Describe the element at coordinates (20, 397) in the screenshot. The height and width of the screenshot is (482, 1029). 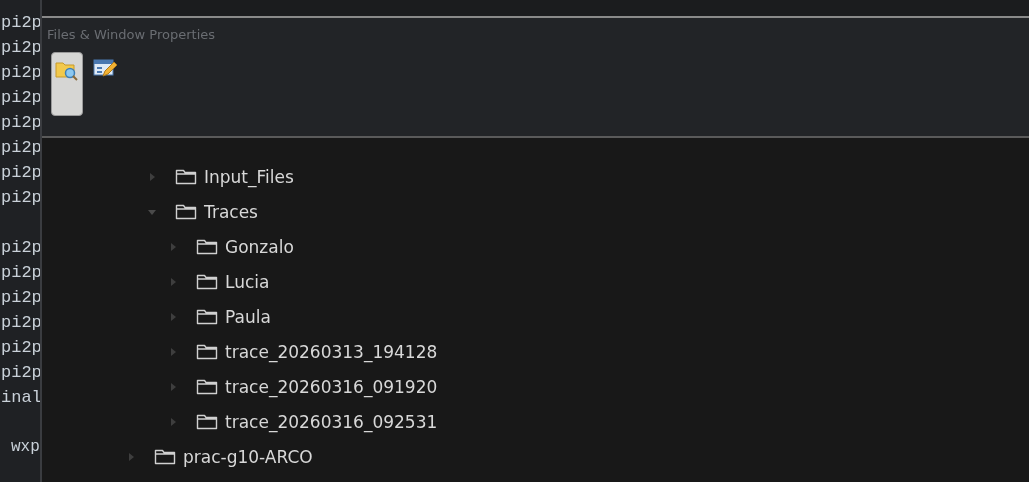
I see `terminal-line: inal` at that location.